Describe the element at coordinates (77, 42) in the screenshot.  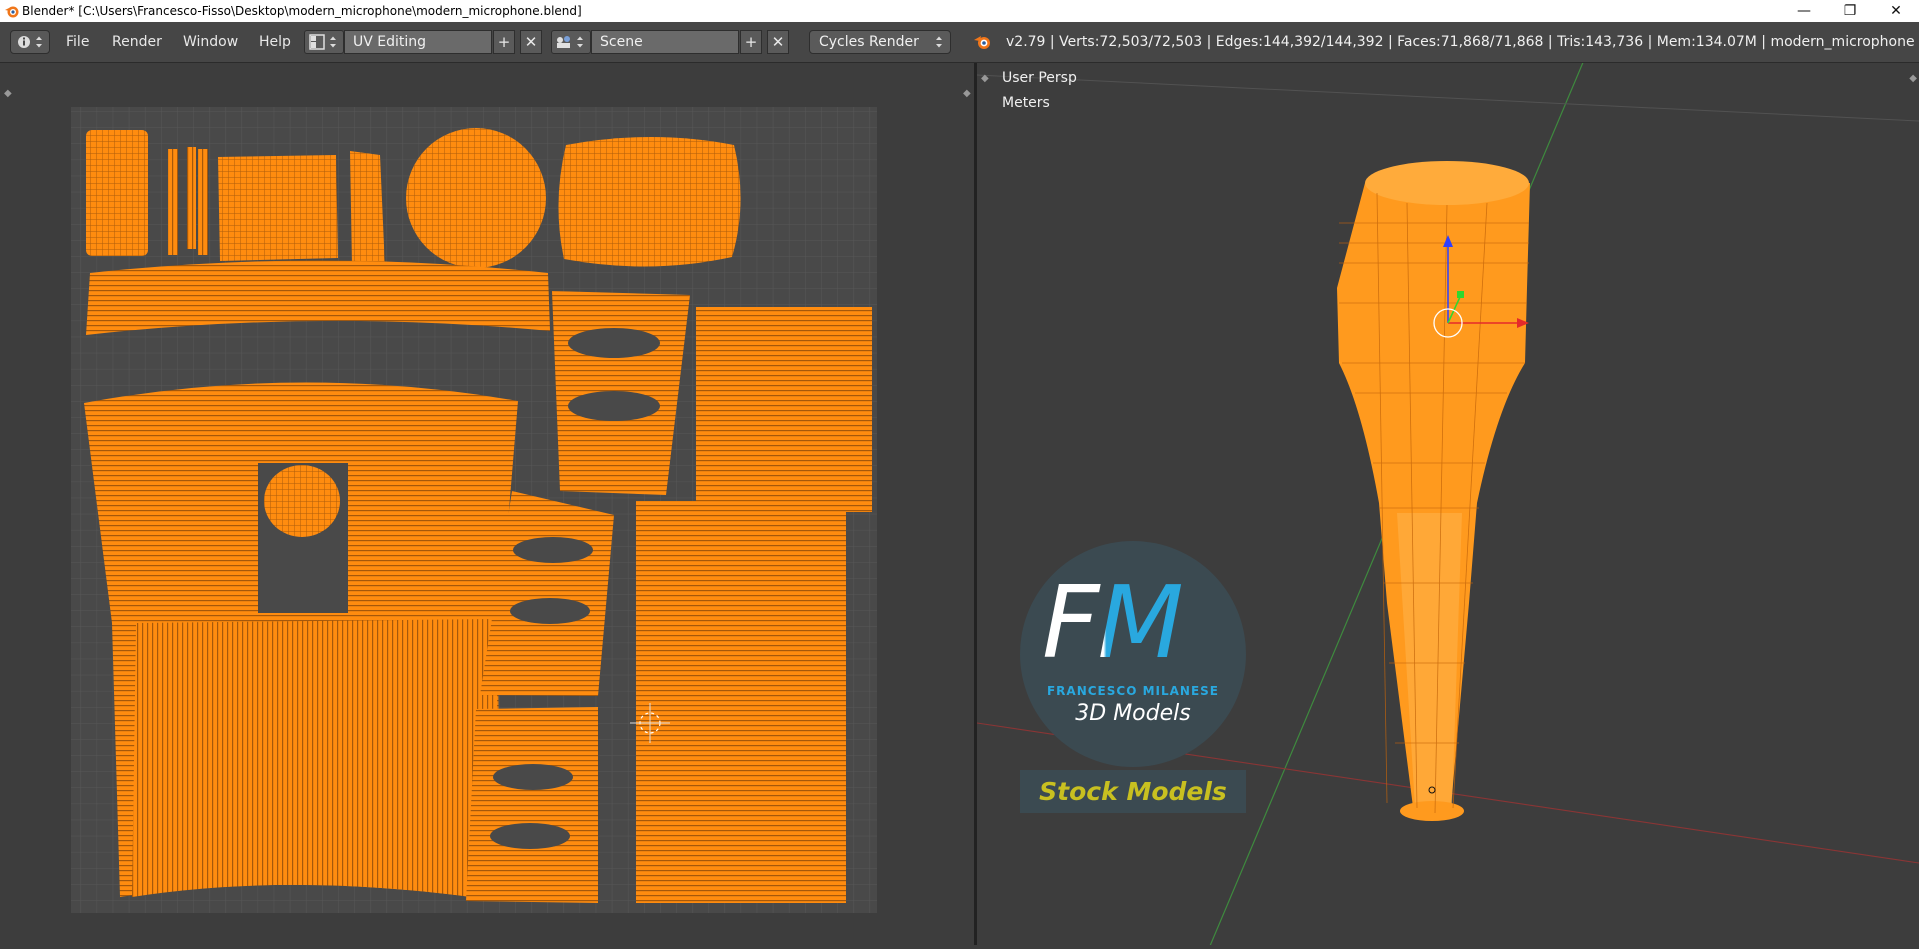
I see `menu-file: File` at that location.